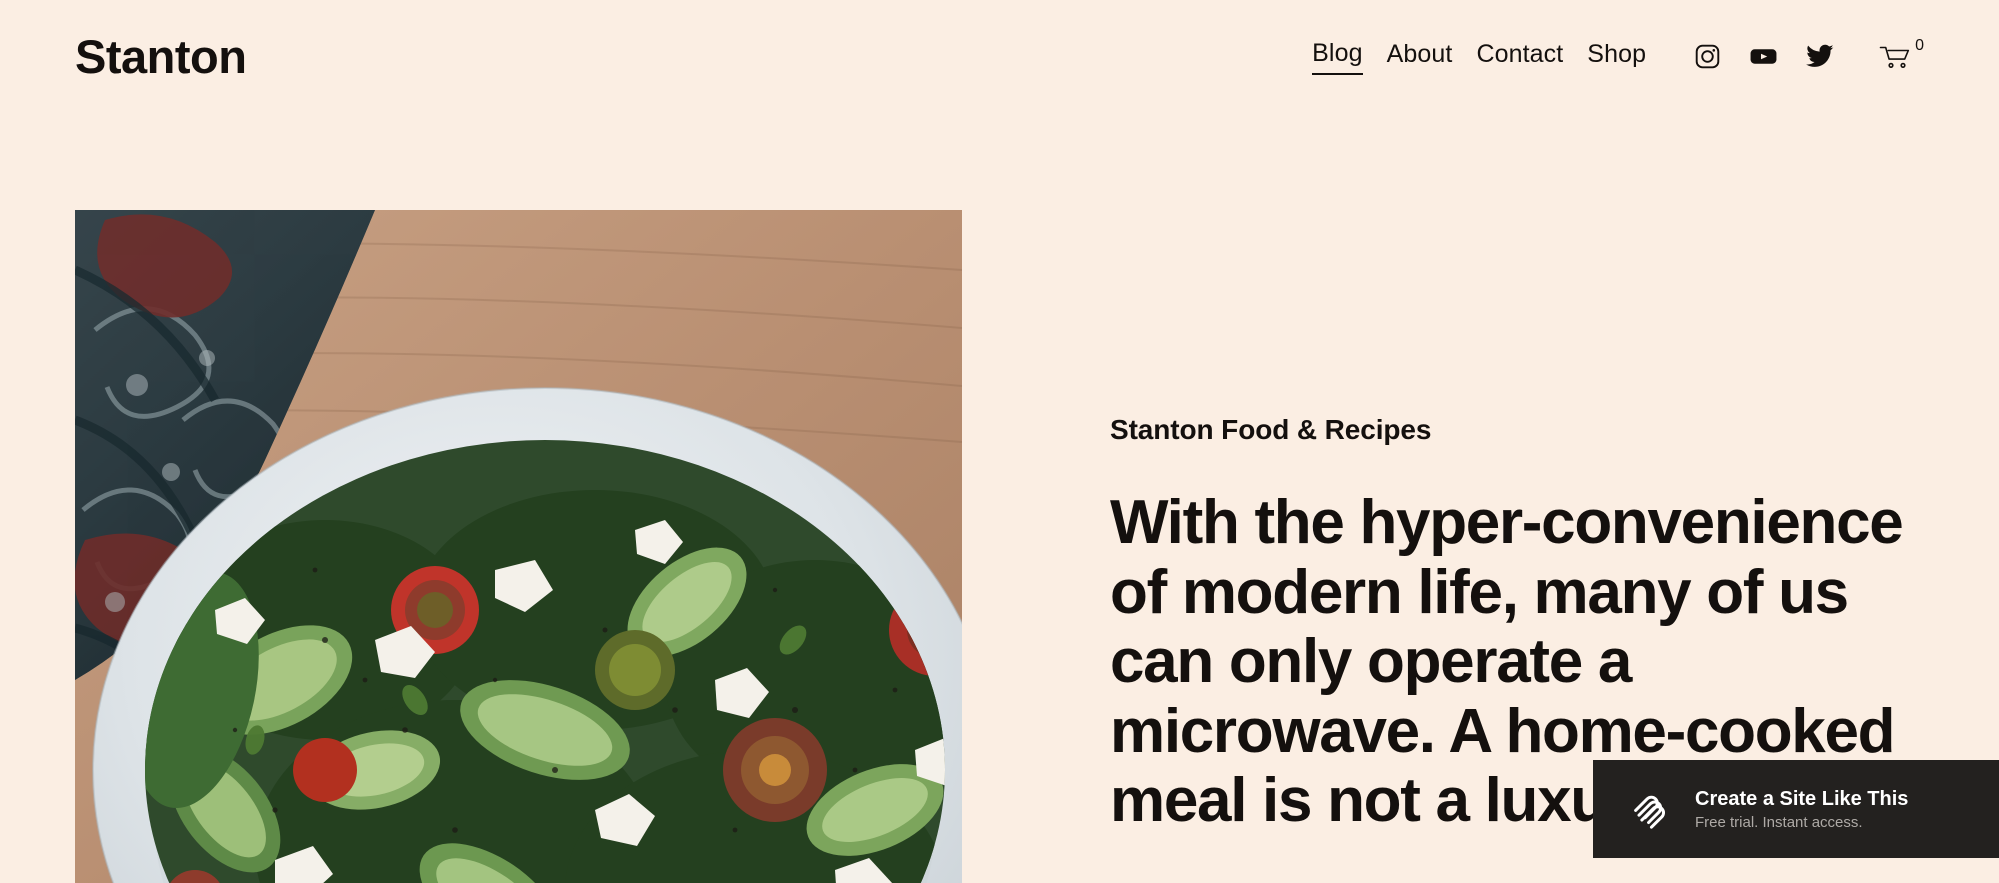 The width and height of the screenshot is (1999, 883). What do you see at coordinates (1503, 731) in the screenshot?
I see `headline-line-4: microwave. A home-cooked` at bounding box center [1503, 731].